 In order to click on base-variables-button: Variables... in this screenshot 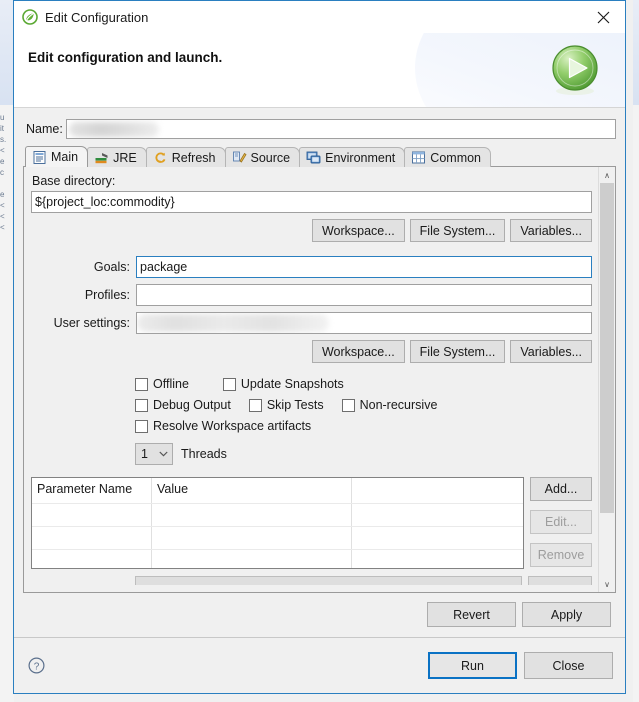, I will do `click(551, 230)`.